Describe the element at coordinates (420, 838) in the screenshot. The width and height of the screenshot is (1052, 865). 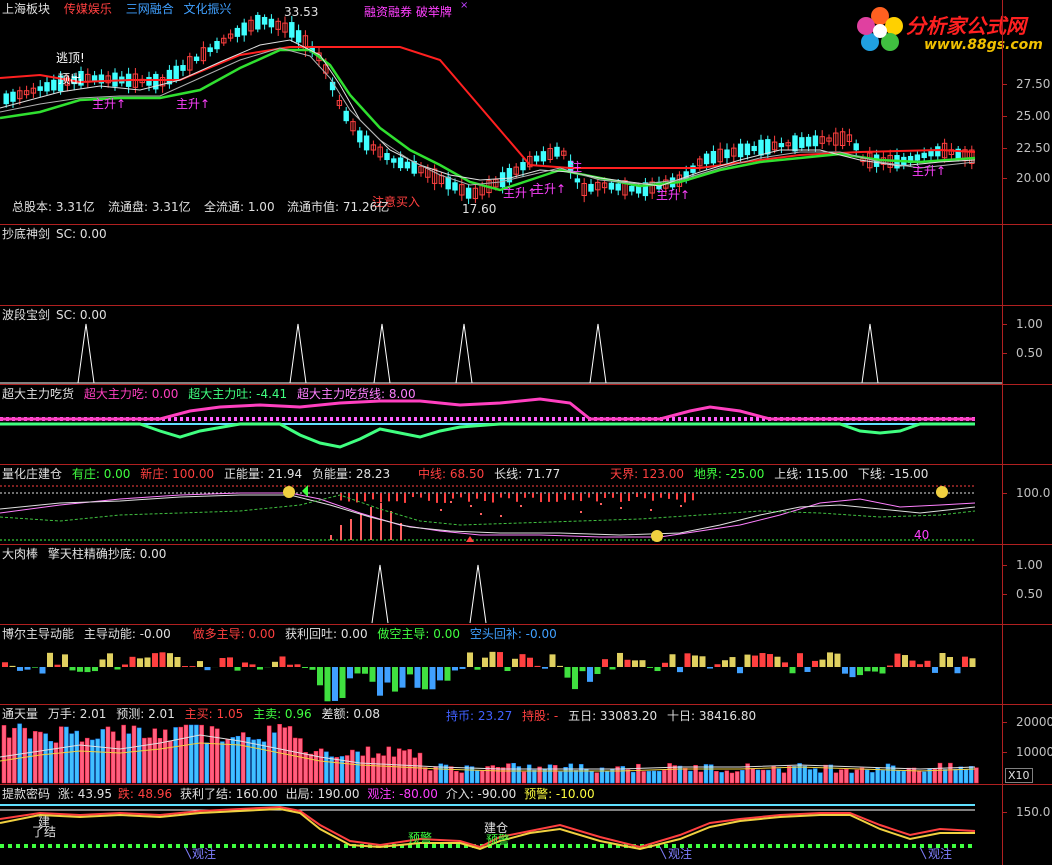
I see `withdraw-mark-warn-0: 预警` at that location.